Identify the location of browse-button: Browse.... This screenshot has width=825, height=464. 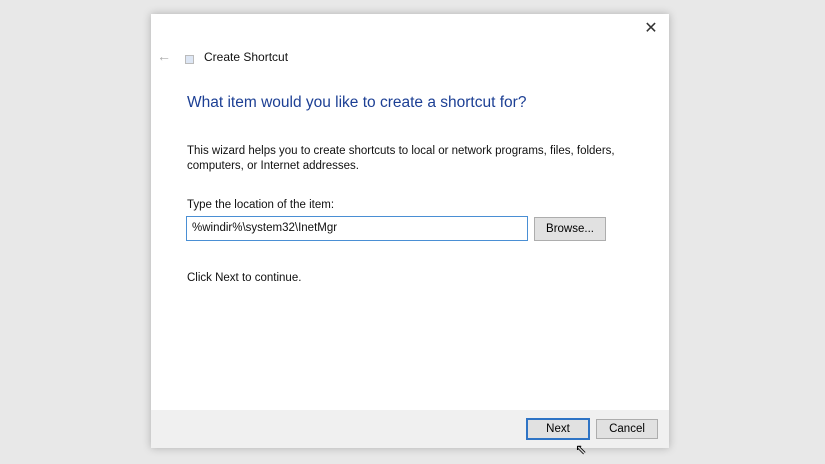
(570, 229).